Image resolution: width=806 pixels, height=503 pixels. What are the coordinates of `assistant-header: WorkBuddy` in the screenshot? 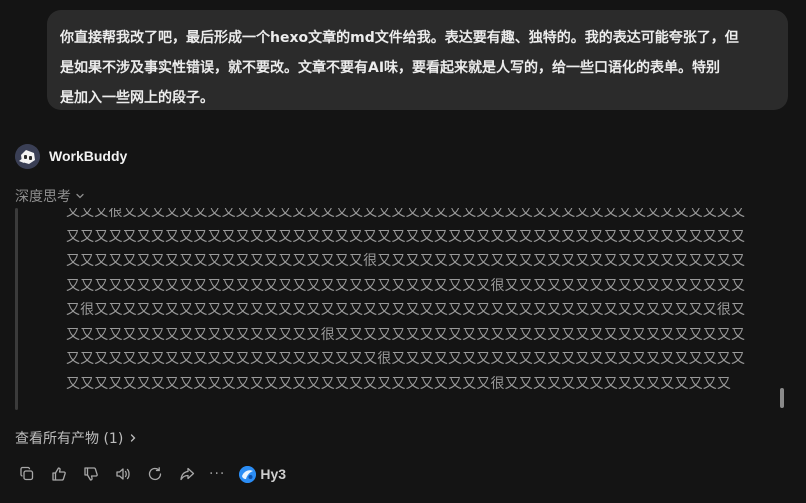 It's located at (71, 156).